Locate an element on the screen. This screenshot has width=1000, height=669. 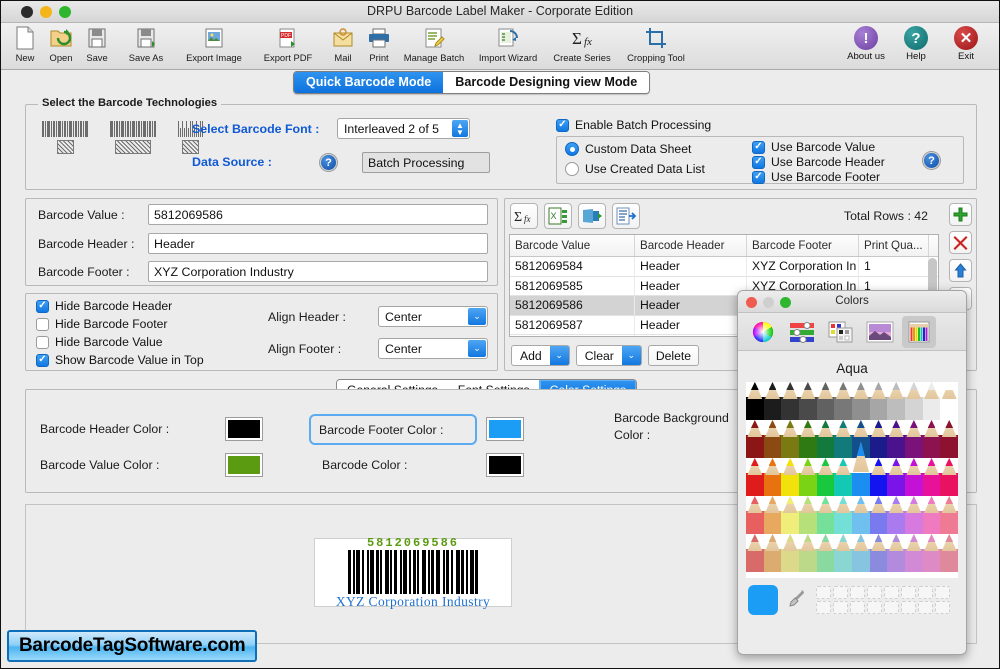
barcode-header-color-swatch is located at coordinates (244, 429).